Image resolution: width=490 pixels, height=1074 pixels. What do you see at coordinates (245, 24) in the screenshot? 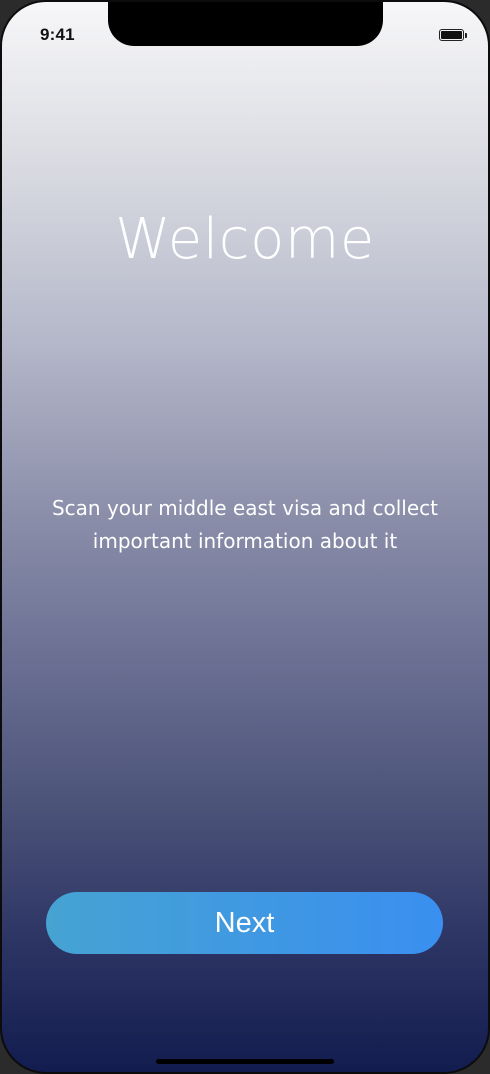
I see `notch` at bounding box center [245, 24].